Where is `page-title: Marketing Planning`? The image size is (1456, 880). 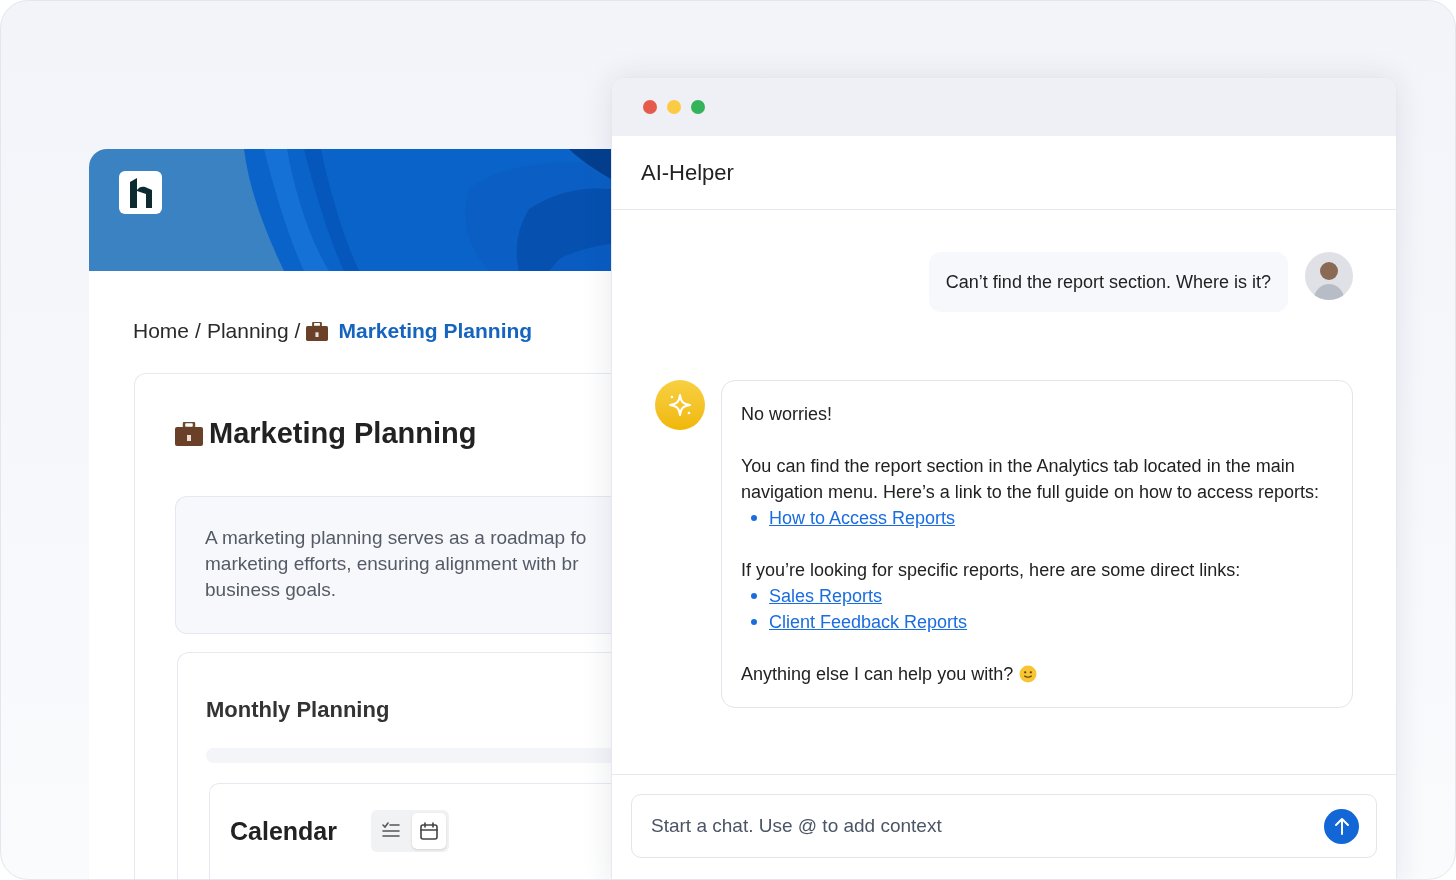
page-title: Marketing Planning is located at coordinates (343, 433).